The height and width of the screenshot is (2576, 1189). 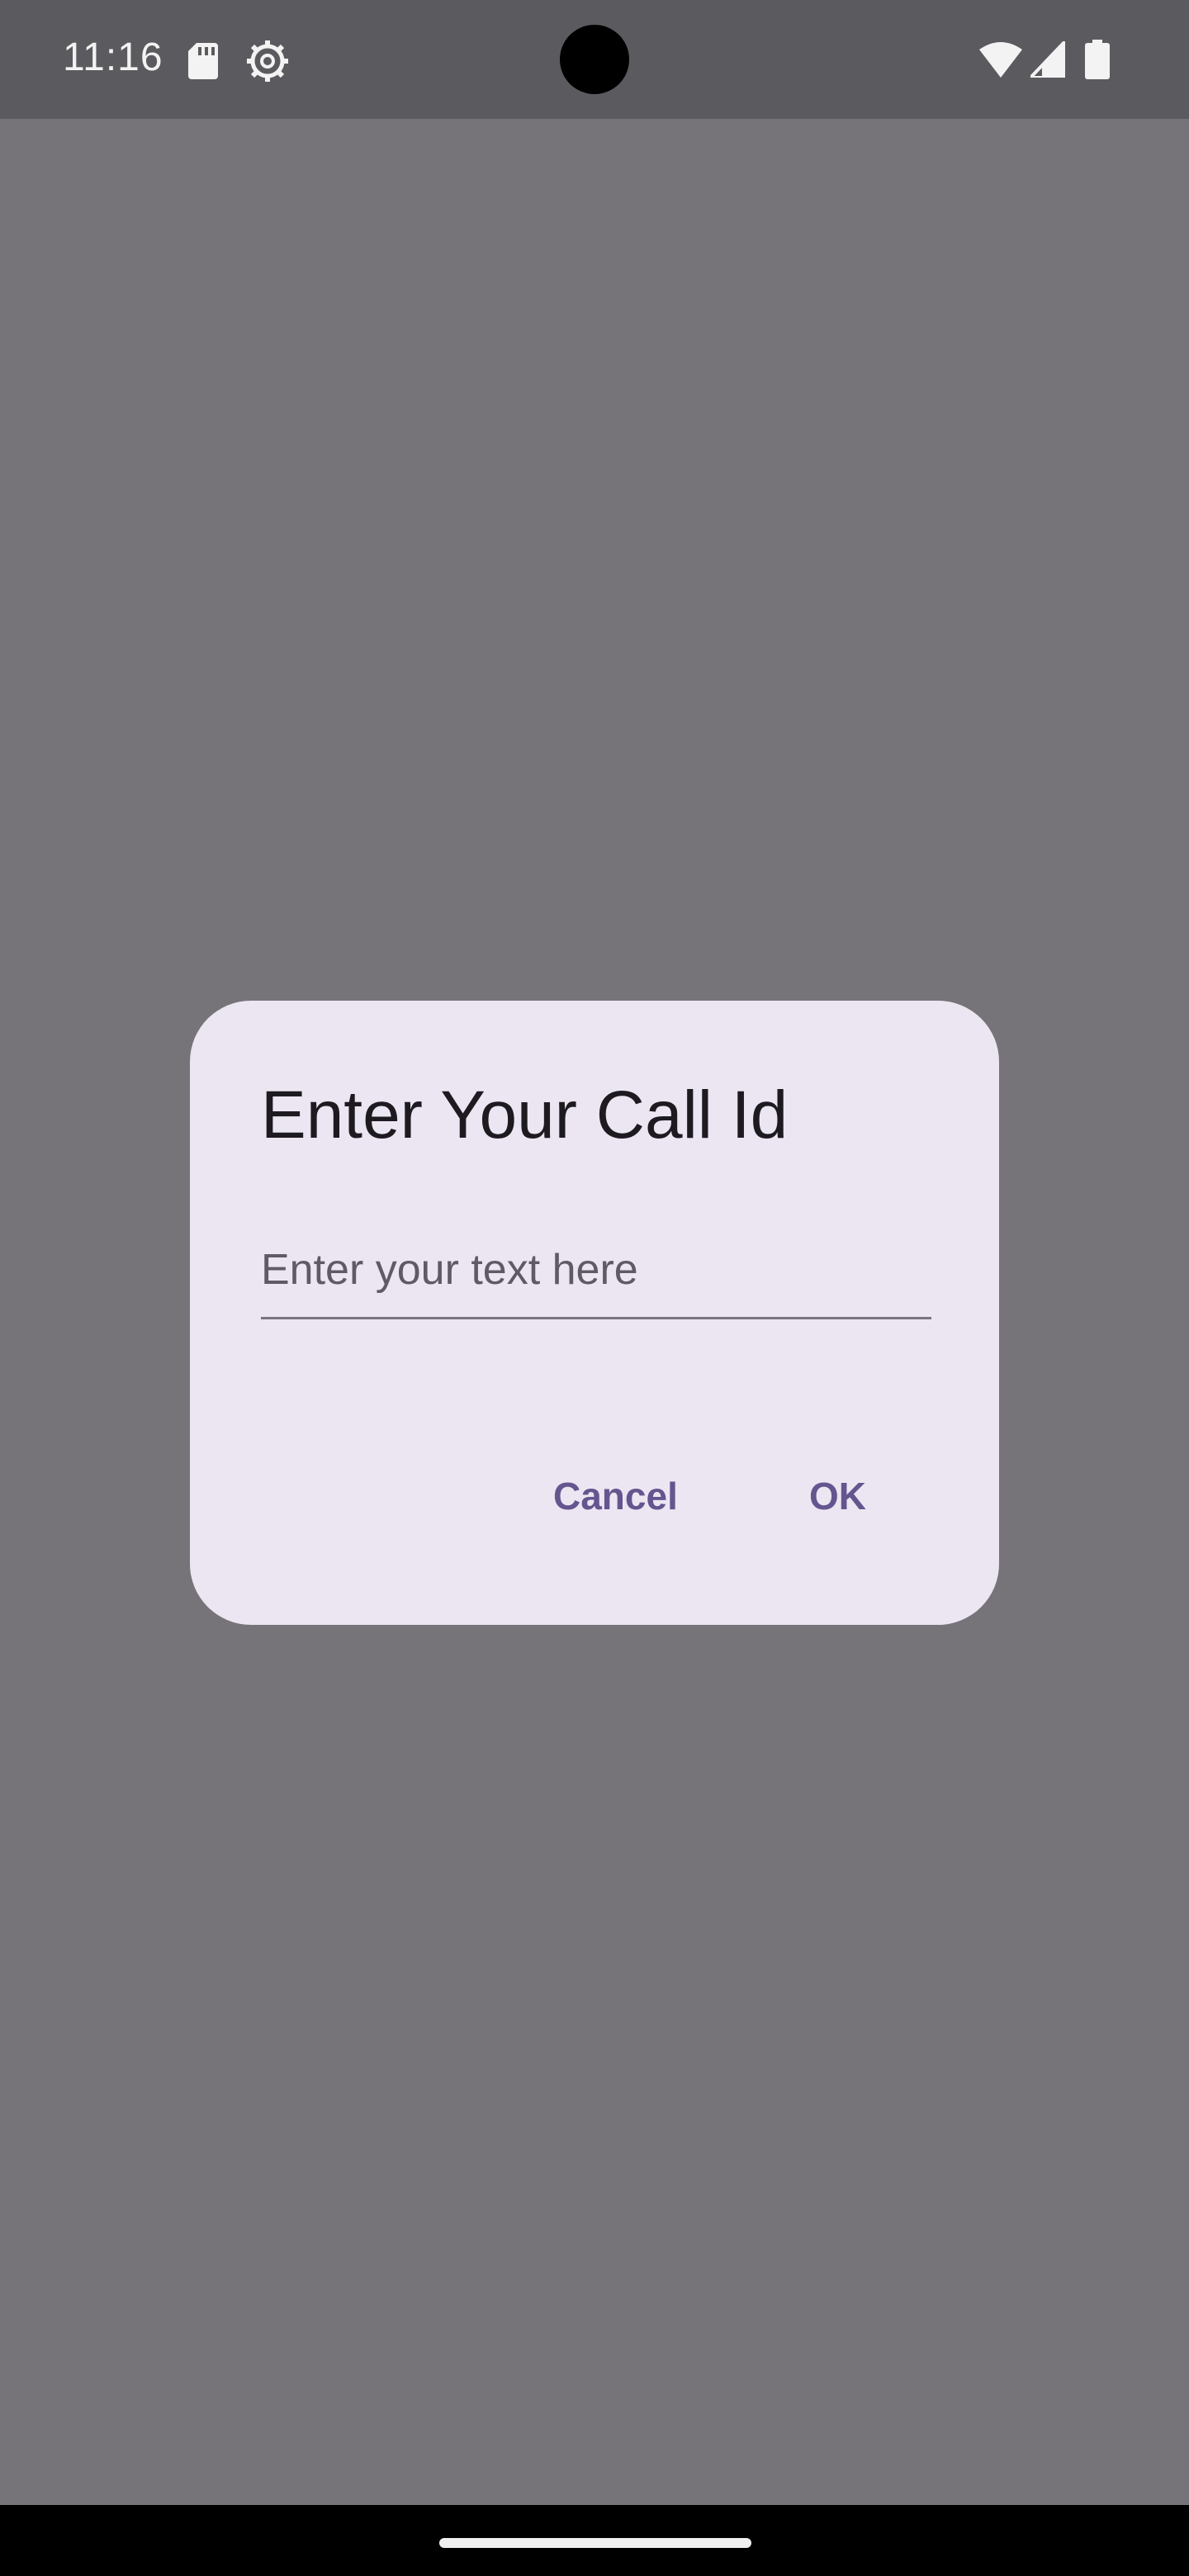 I want to click on status-time: 11:16, so click(x=113, y=57).